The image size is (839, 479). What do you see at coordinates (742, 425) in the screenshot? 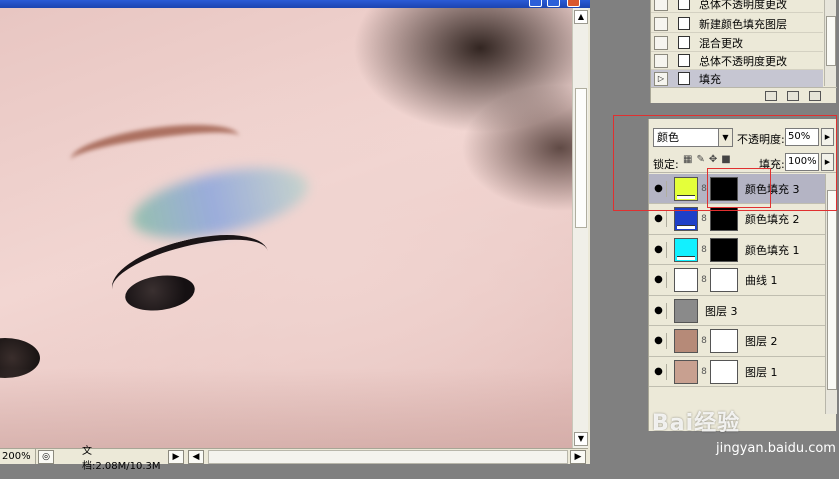
I see `watermark-logo: Bai经验` at bounding box center [742, 425].